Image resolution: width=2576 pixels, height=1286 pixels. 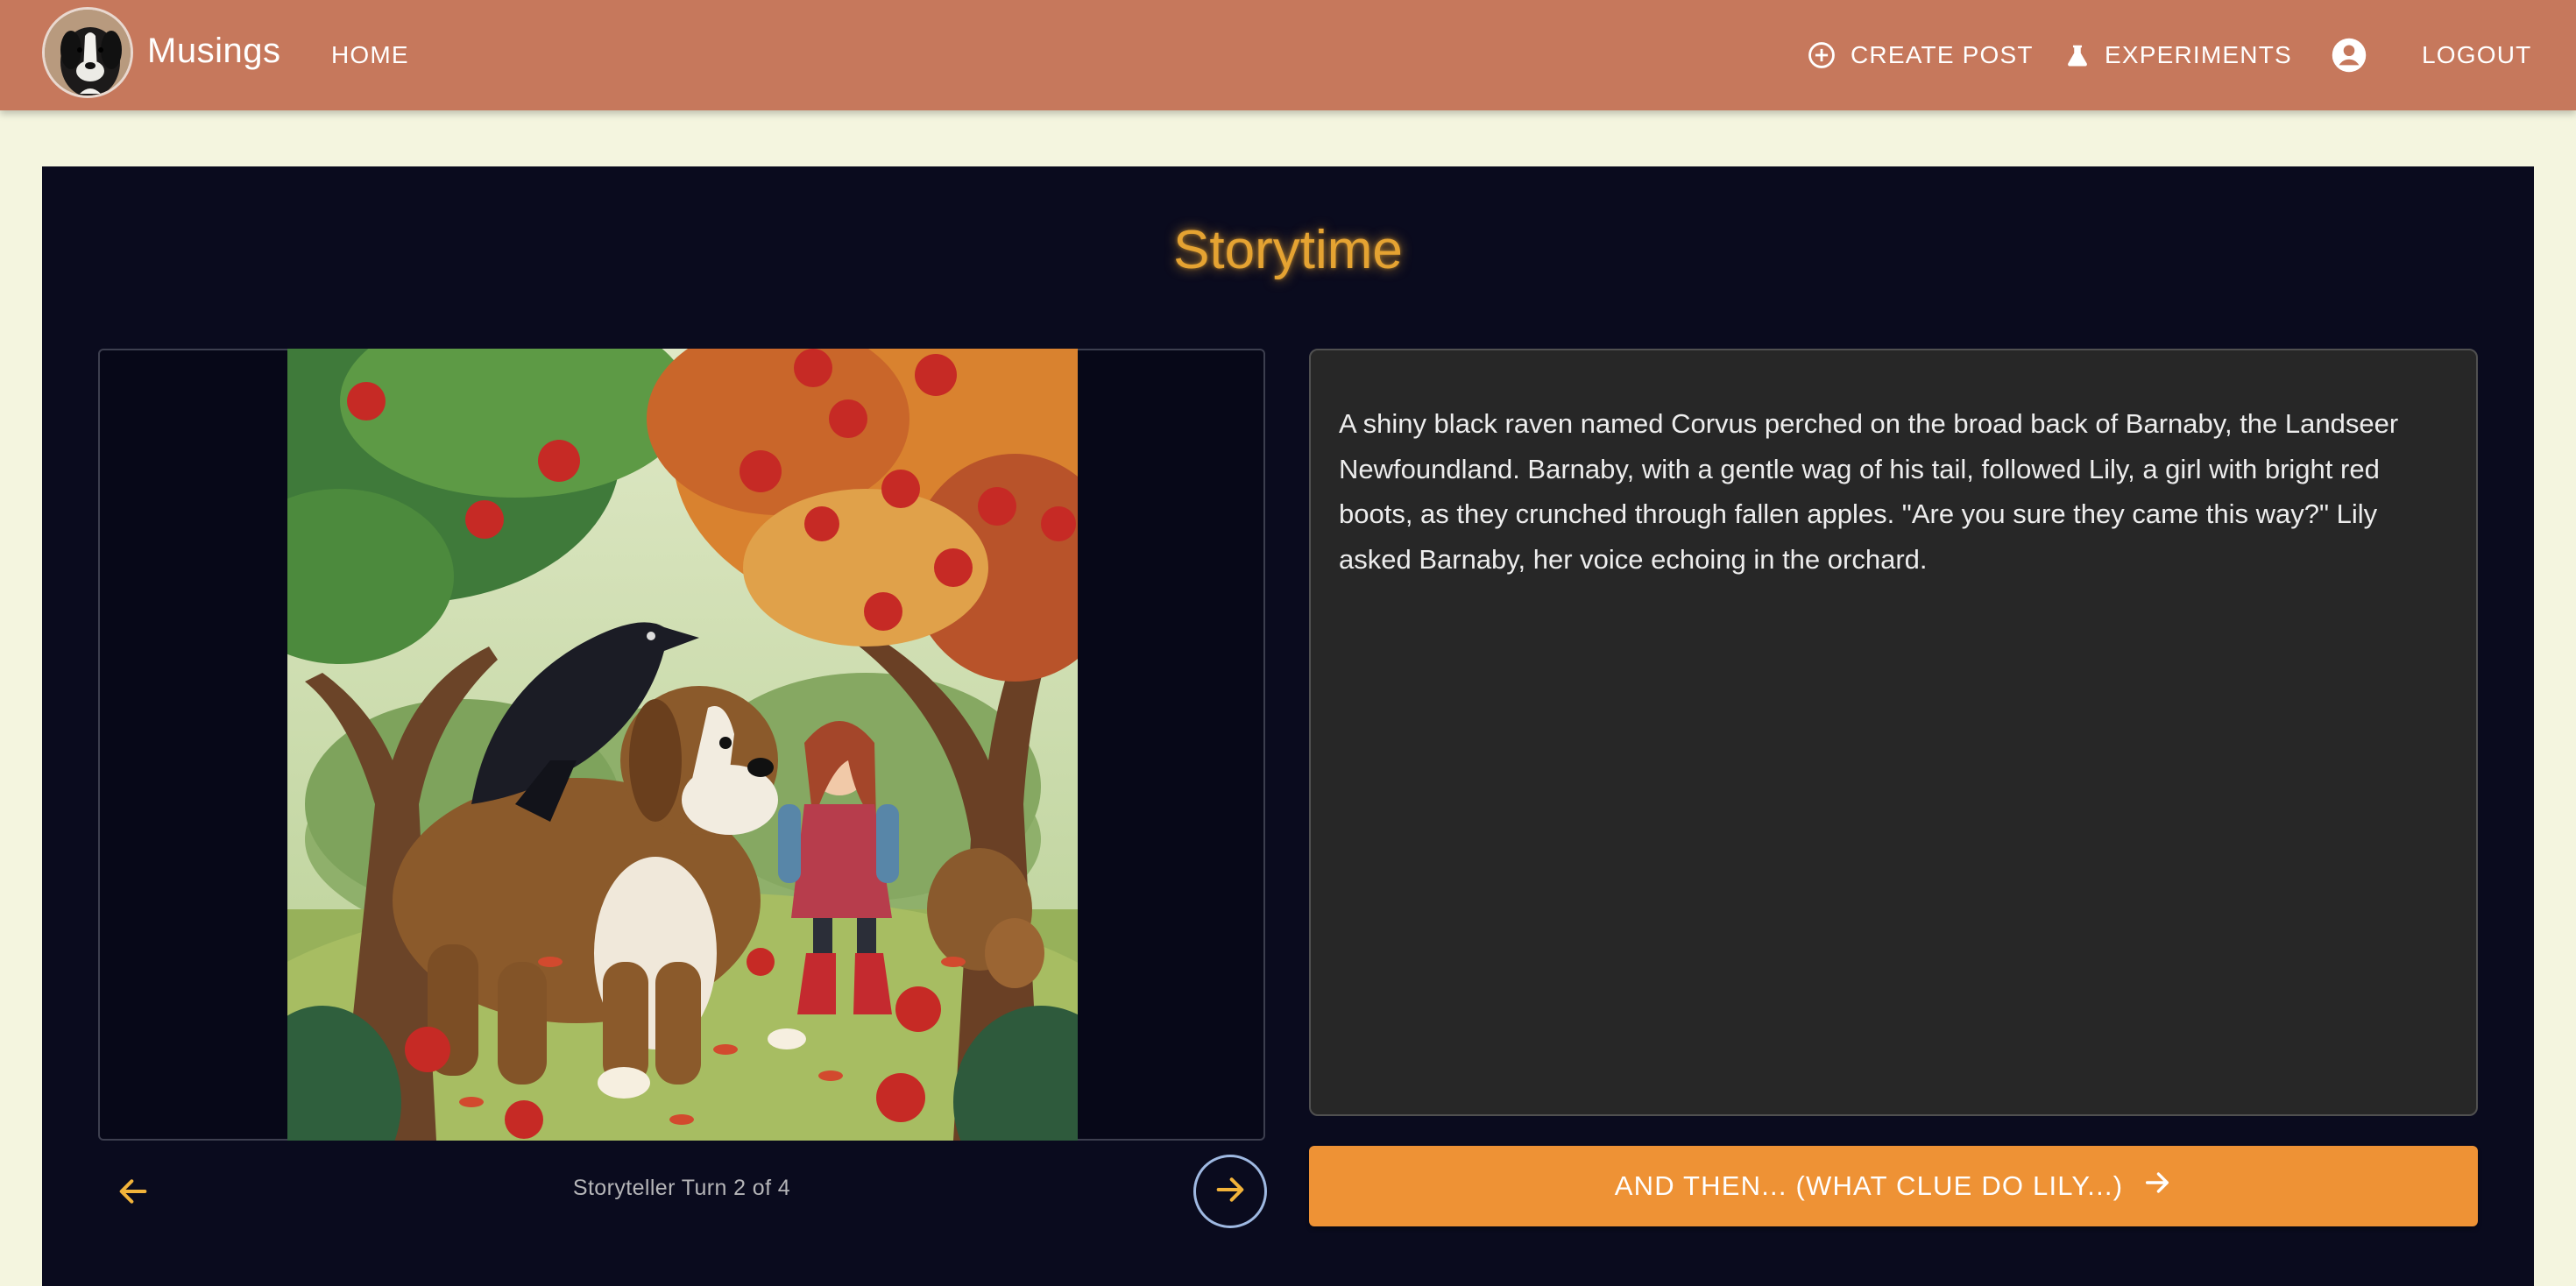 What do you see at coordinates (2198, 54) in the screenshot?
I see `experiments-label: EXPERIMENTS` at bounding box center [2198, 54].